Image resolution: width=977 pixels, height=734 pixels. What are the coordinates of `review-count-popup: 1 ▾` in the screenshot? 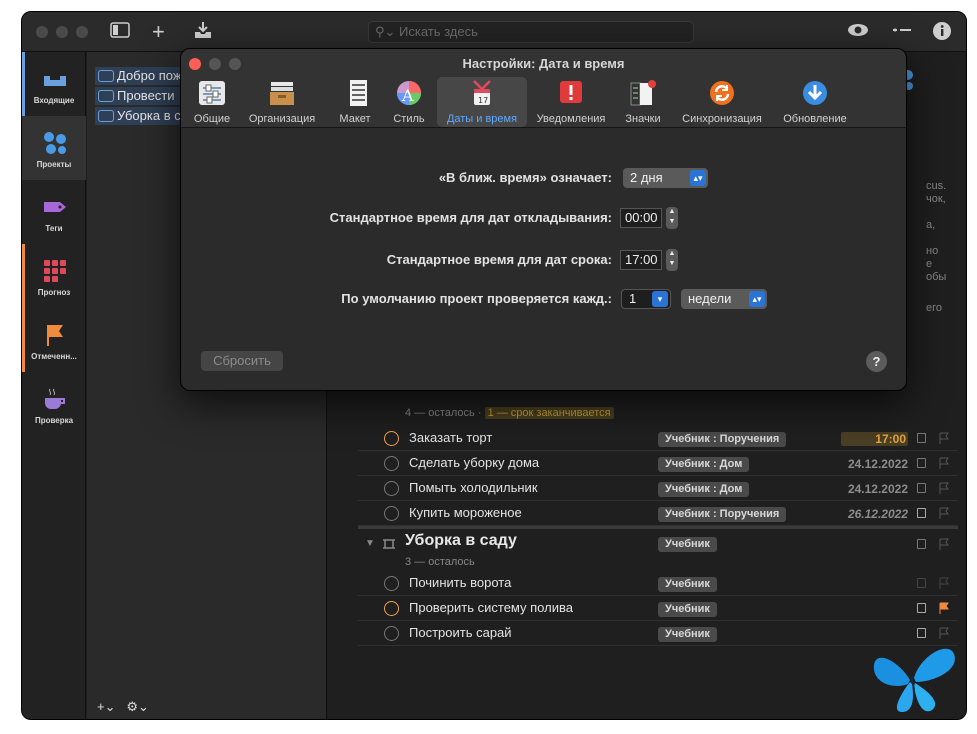 It's located at (646, 299).